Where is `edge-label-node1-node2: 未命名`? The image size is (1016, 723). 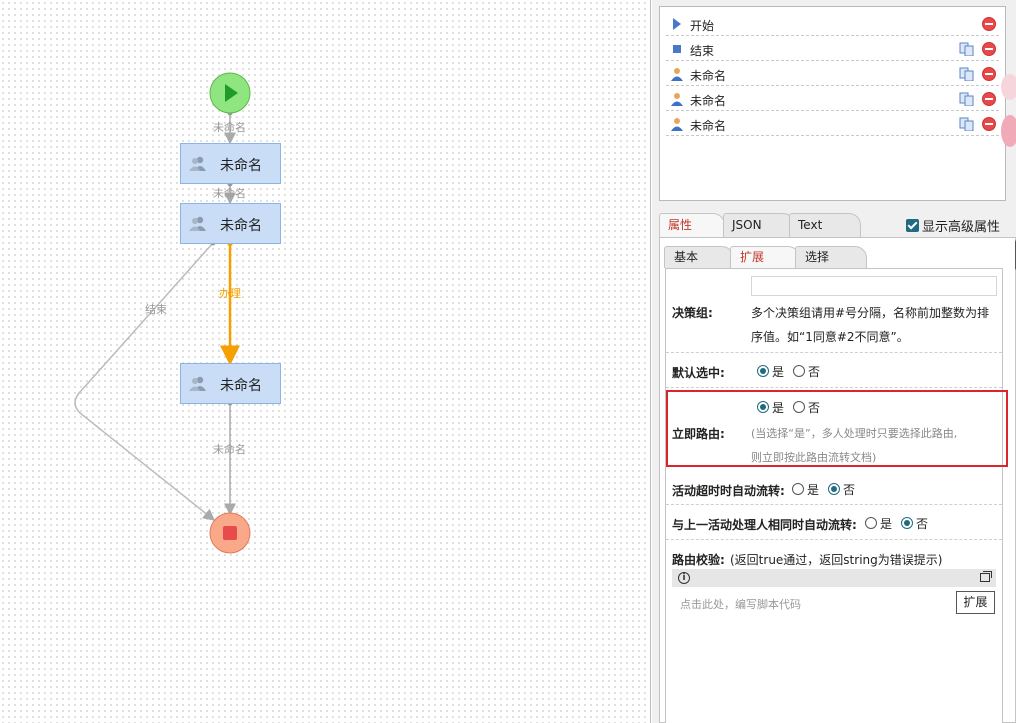 edge-label-node1-node2: 未命名 is located at coordinates (229, 193).